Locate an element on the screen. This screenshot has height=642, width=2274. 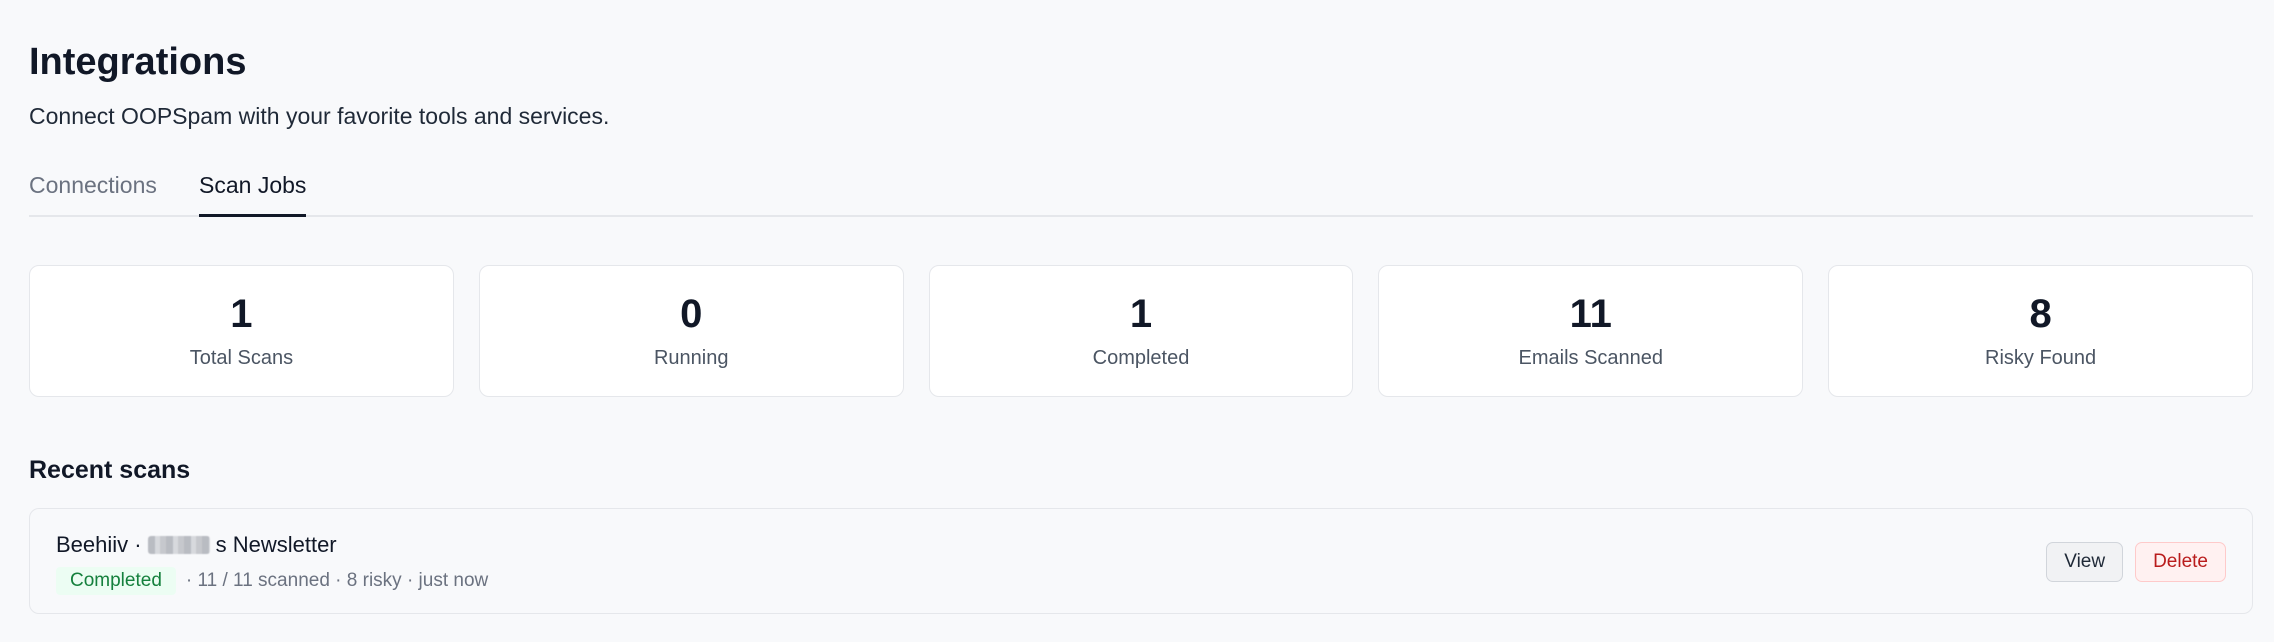
tab-bar: Connections Scan Jobs is located at coordinates (1141, 188).